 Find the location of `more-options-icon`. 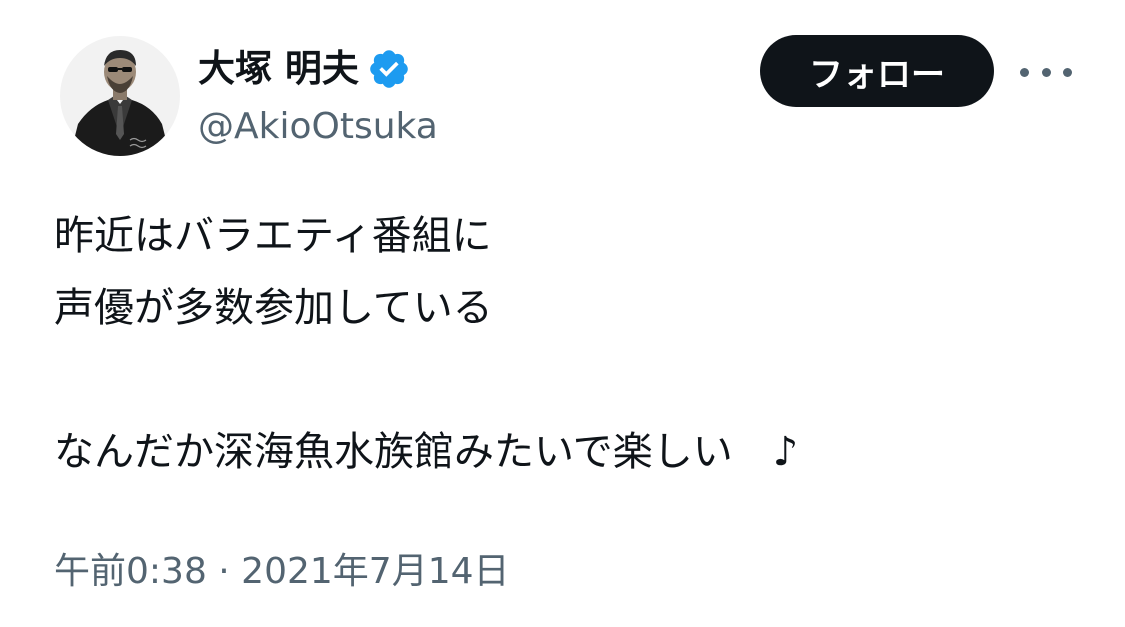

more-options-icon is located at coordinates (1046, 72).